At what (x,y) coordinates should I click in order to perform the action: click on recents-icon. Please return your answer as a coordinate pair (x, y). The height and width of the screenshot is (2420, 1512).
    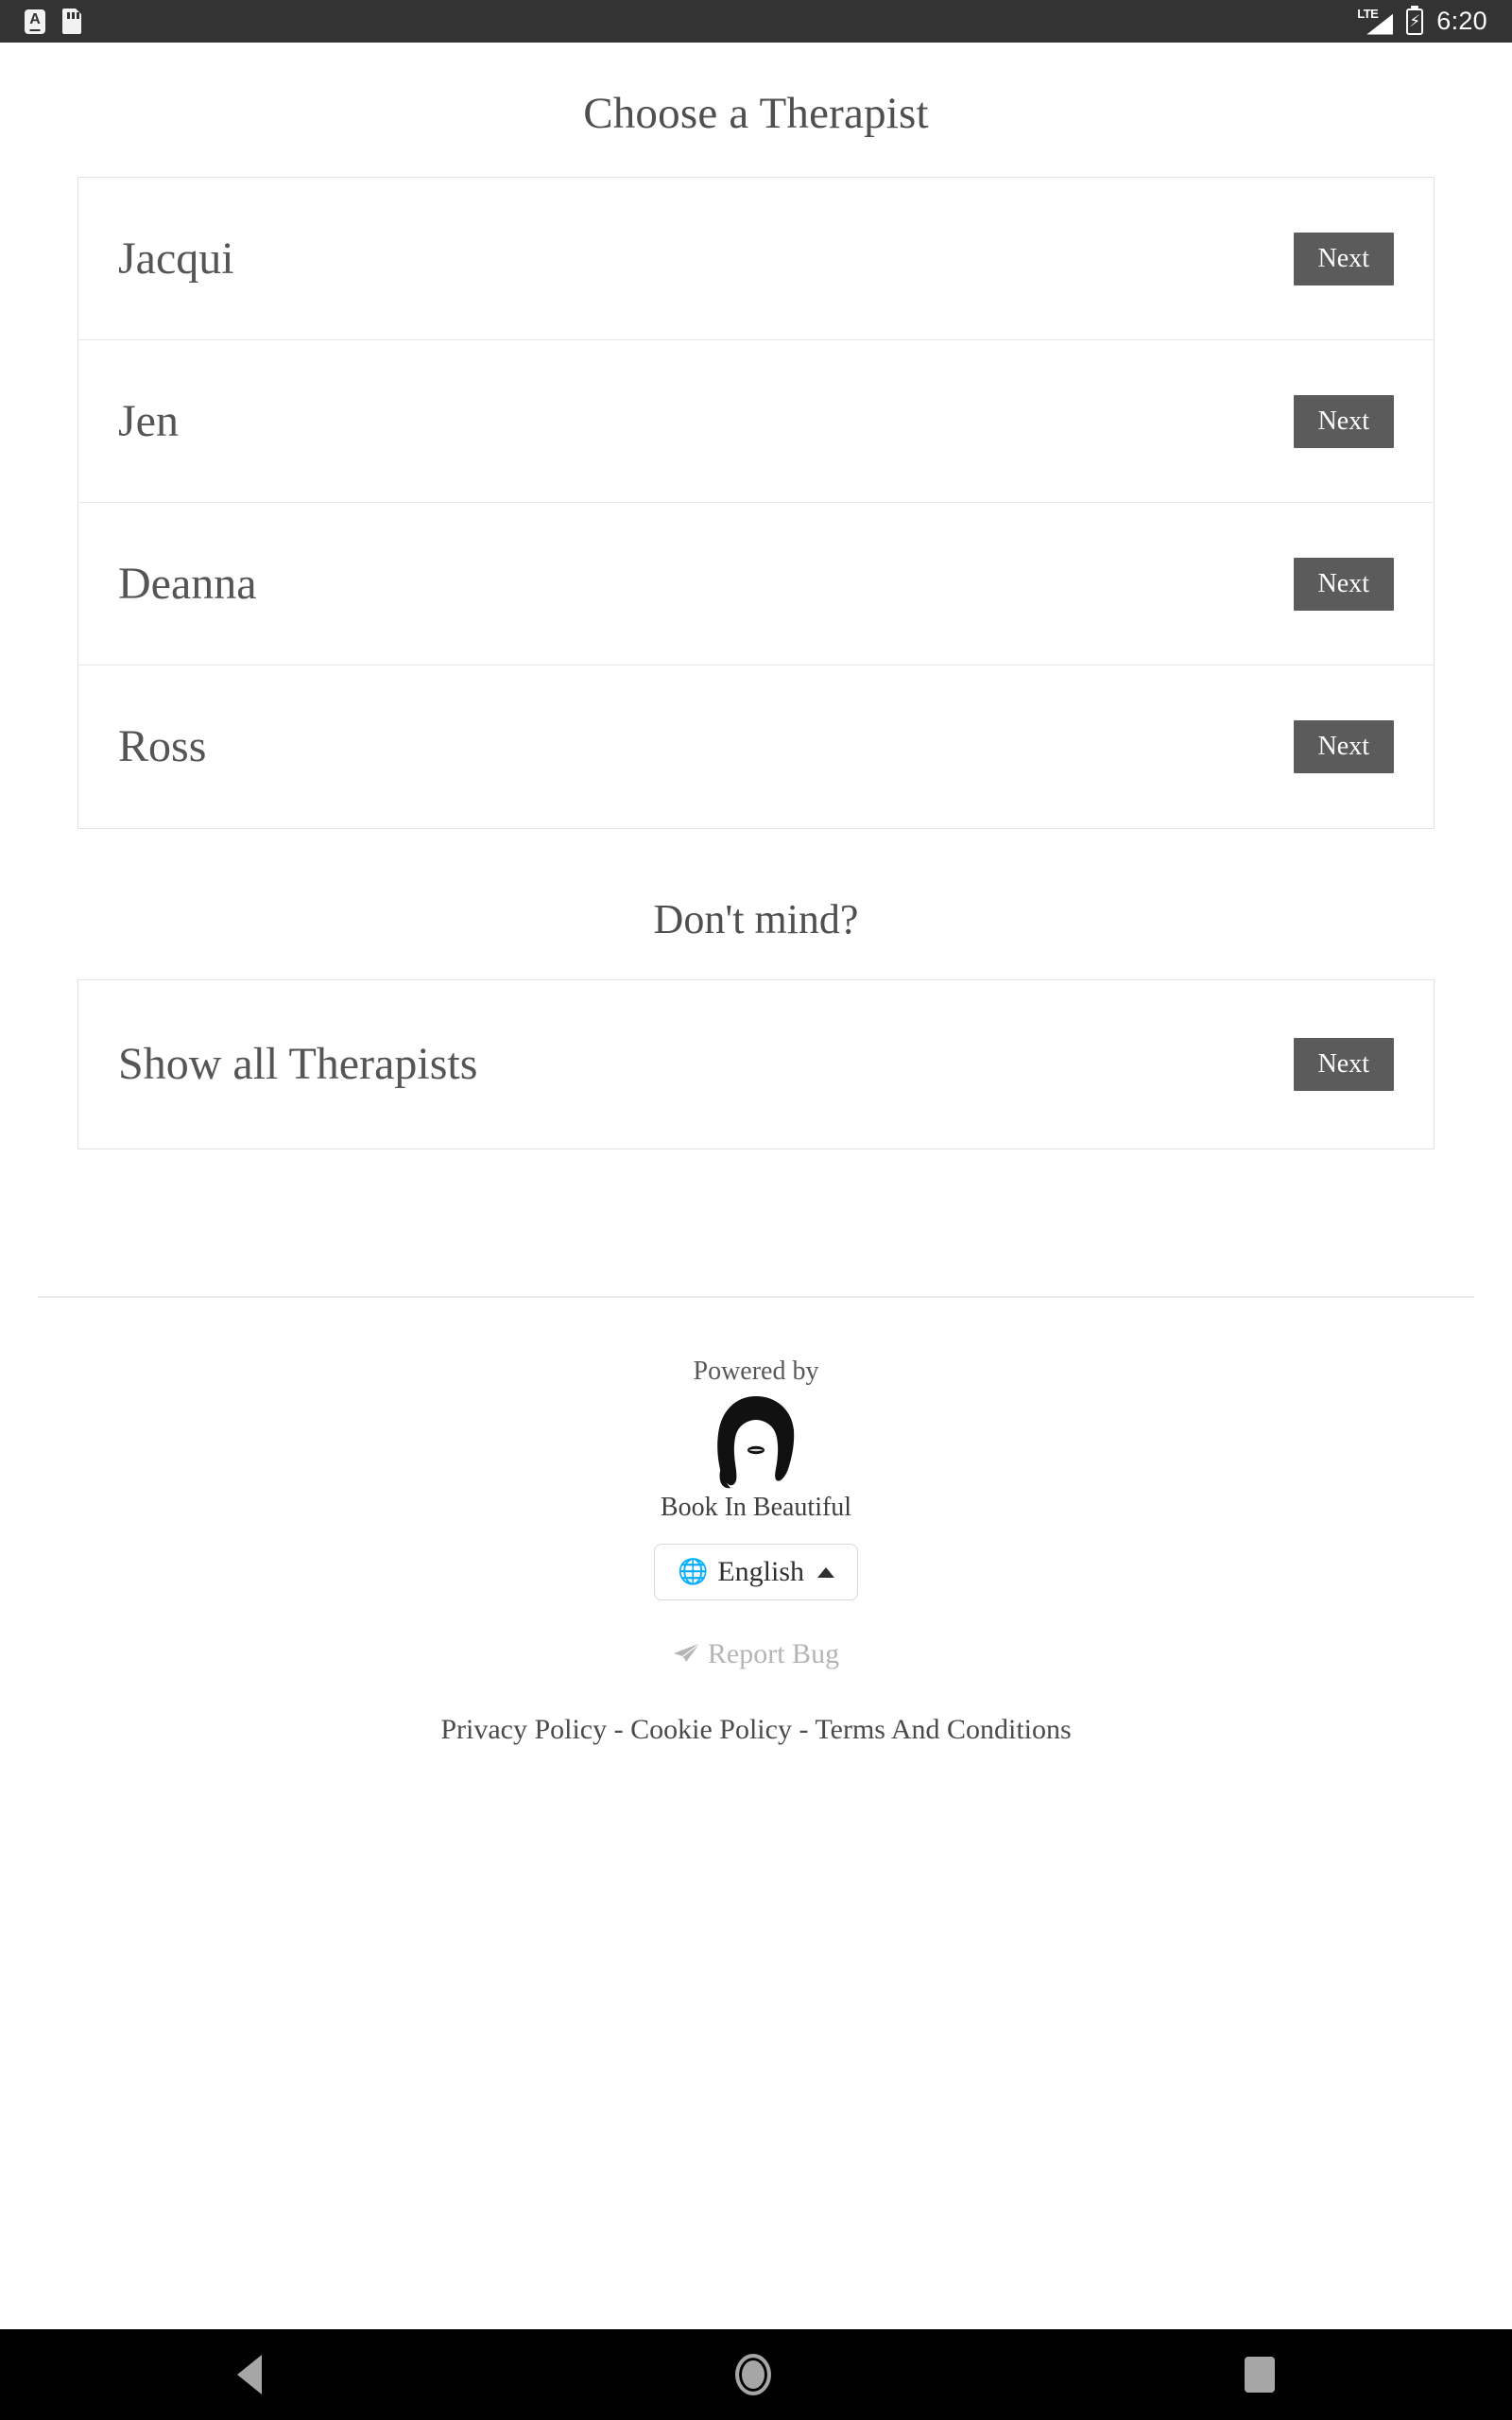
    Looking at the image, I should click on (1260, 2375).